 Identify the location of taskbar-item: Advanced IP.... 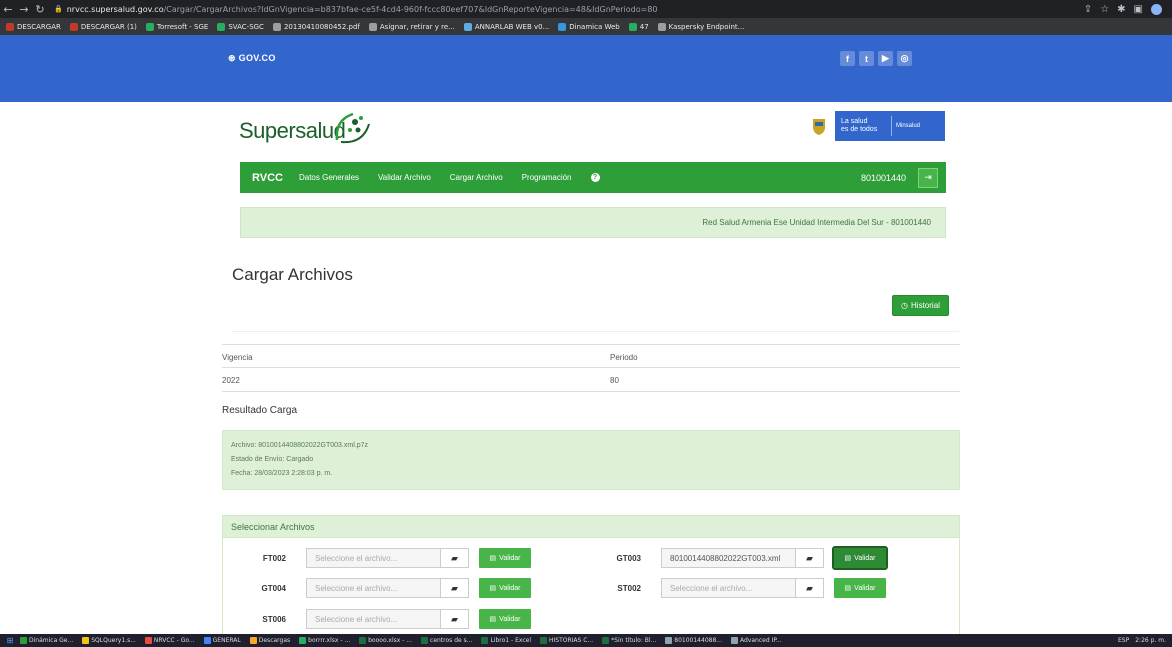
(756, 640).